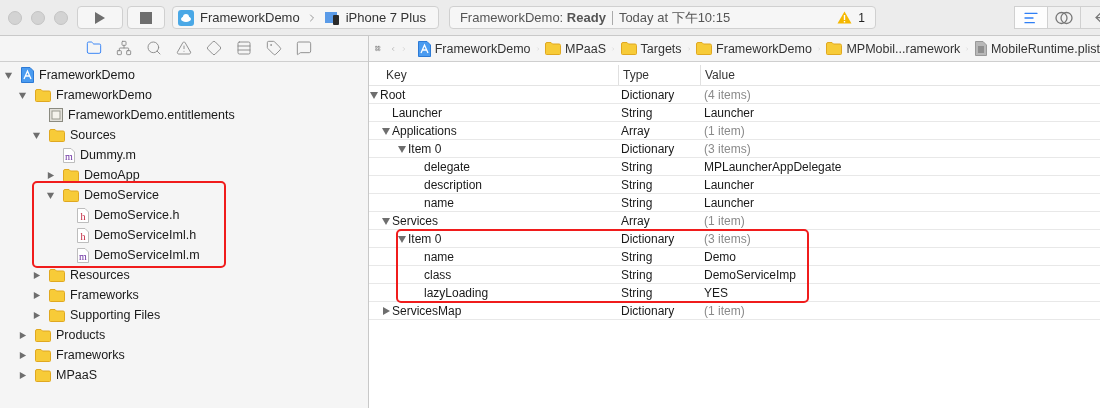 This screenshot has height=408, width=1100. Describe the element at coordinates (130, 255) in the screenshot. I see `navigator-item: m DemoServiceIml.m` at that location.